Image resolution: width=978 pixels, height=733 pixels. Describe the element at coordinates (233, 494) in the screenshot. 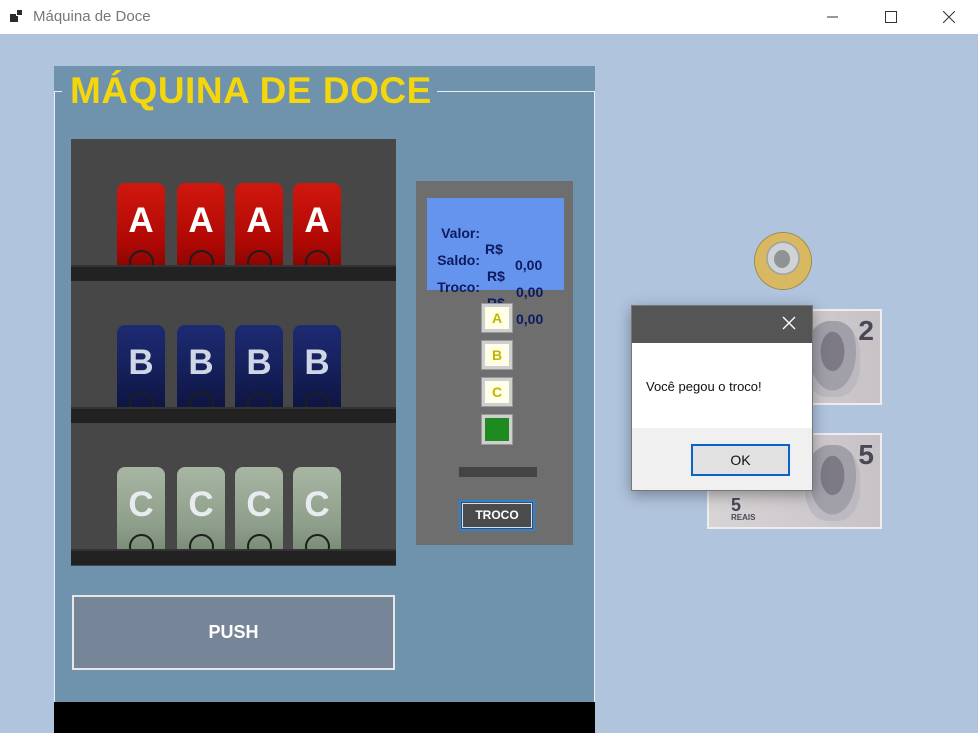

I see `shelf-row-c: C C C C` at that location.